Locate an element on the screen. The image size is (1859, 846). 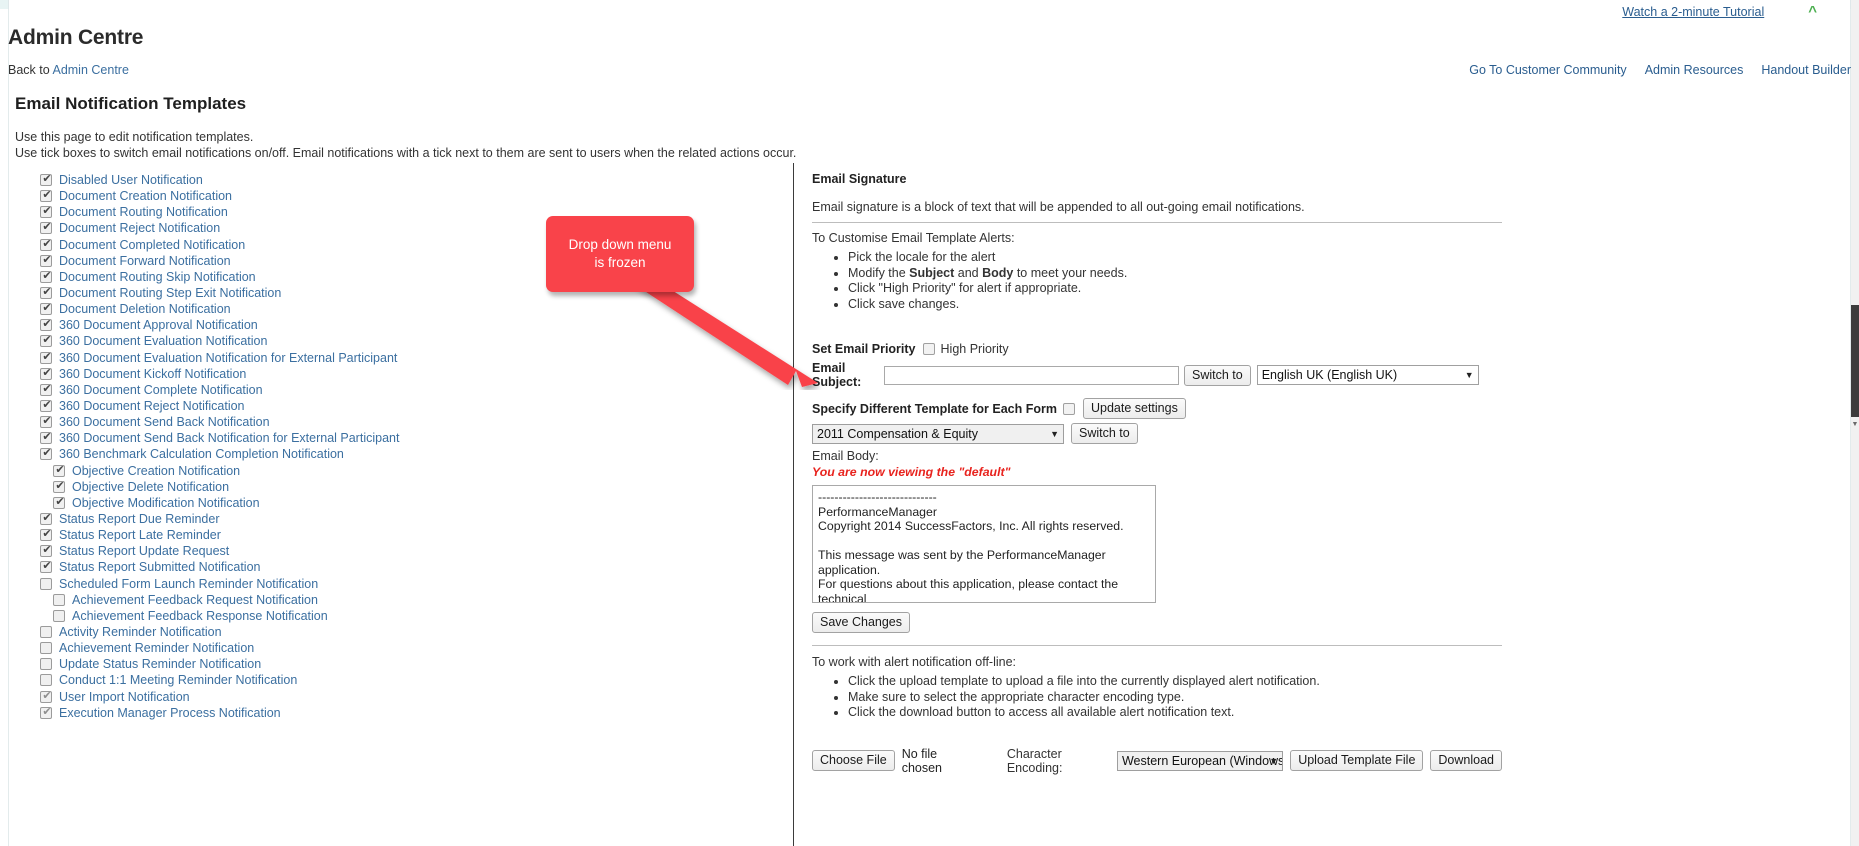
notification-label: Status Report Submitted Notification is located at coordinates (160, 567).